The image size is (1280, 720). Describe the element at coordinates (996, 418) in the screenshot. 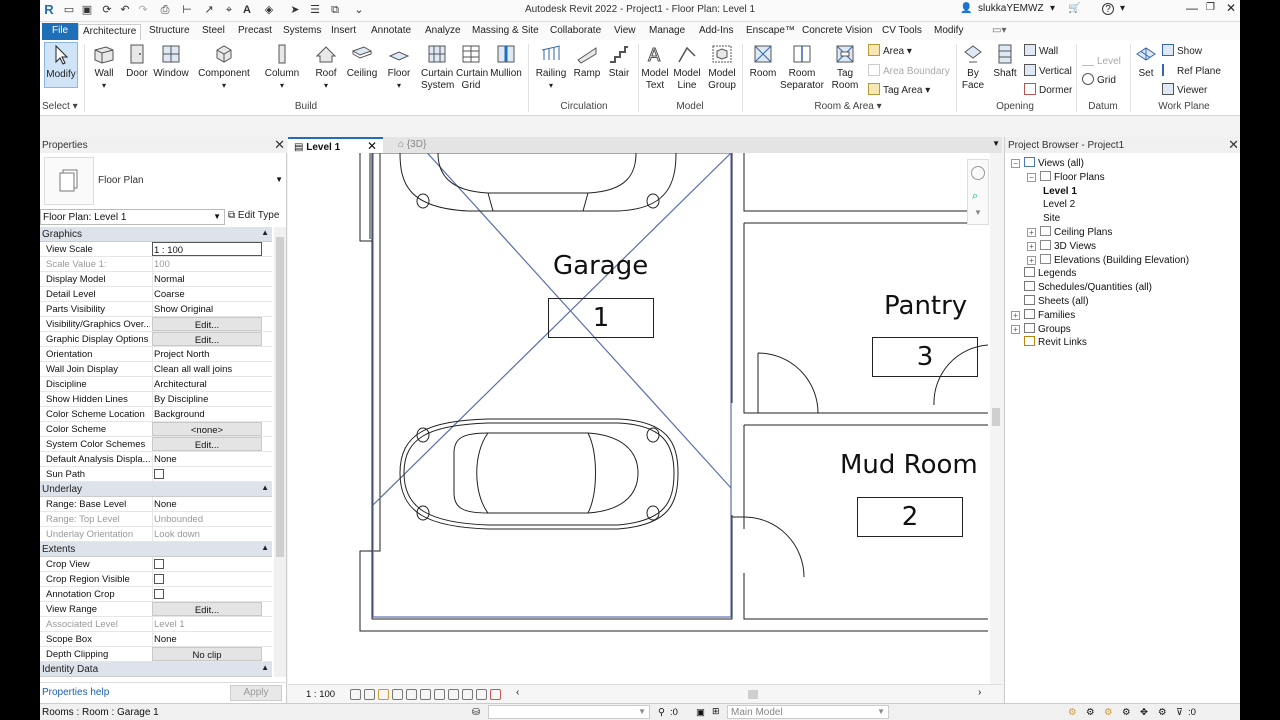

I see `canvas-vertical-scrollbar` at that location.